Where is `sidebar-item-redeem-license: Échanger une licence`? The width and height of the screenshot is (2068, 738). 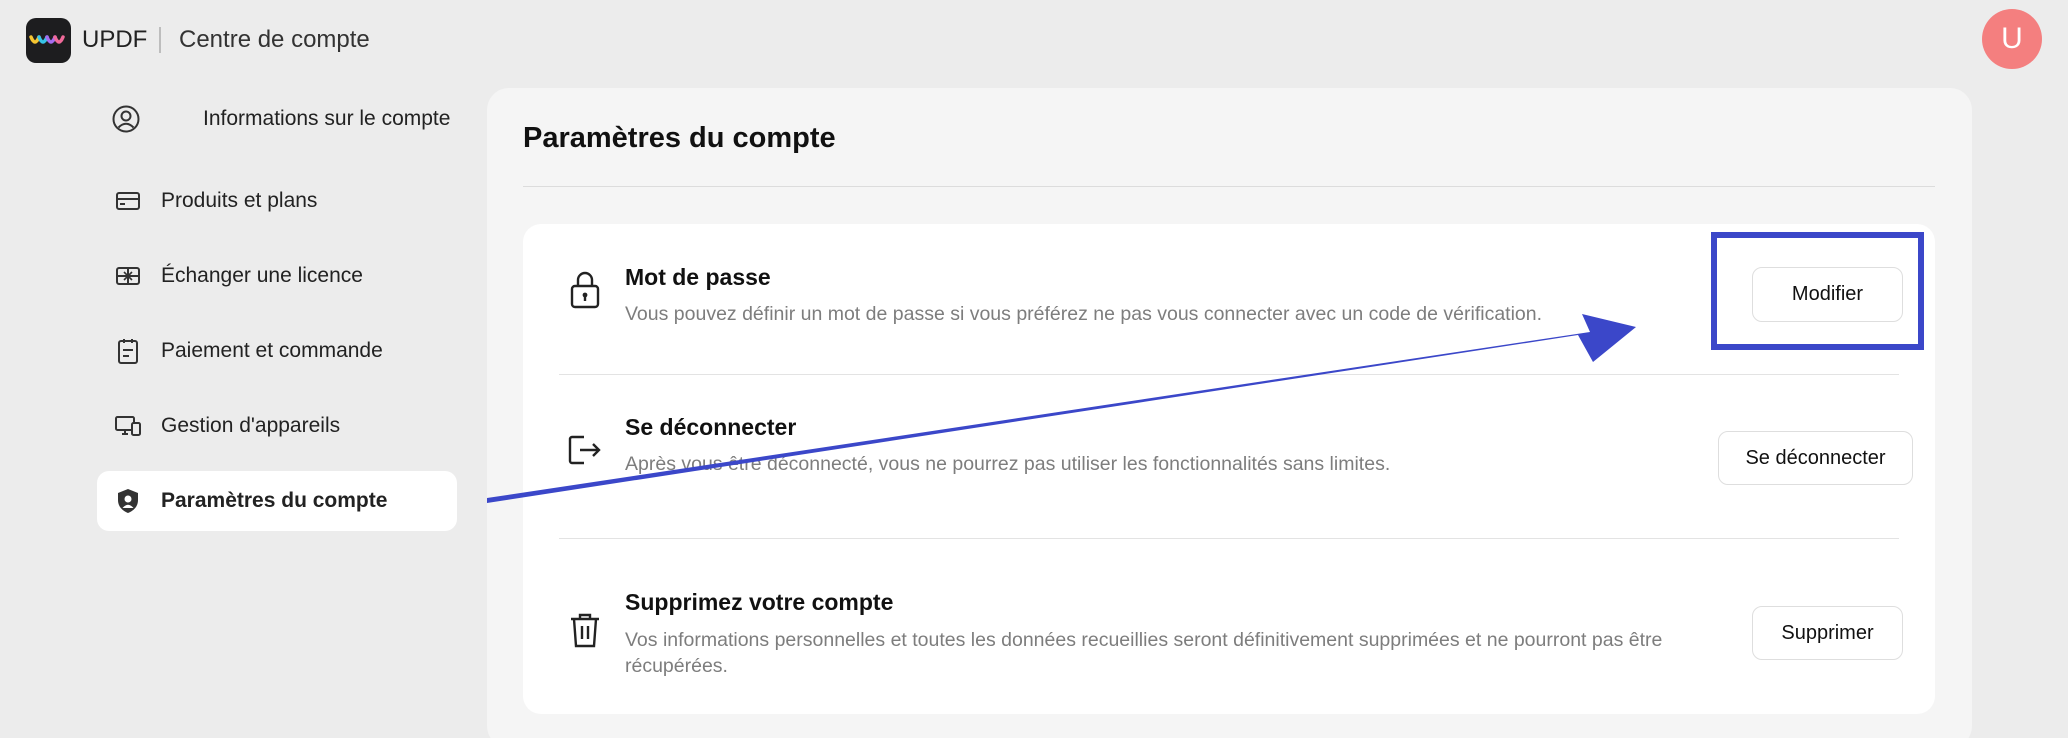
sidebar-item-redeem-license: Échanger une licence is located at coordinates (277, 276).